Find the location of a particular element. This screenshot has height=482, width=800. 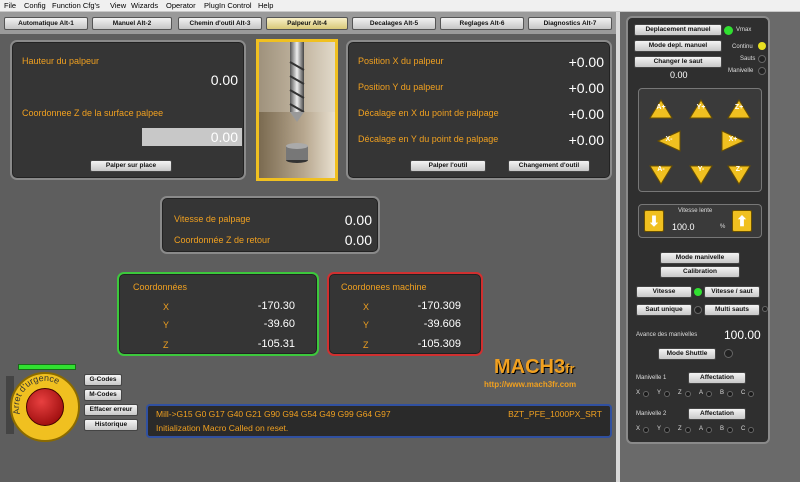

handwheel-feed-label: Avance des manivelles is located at coordinates (667, 335).